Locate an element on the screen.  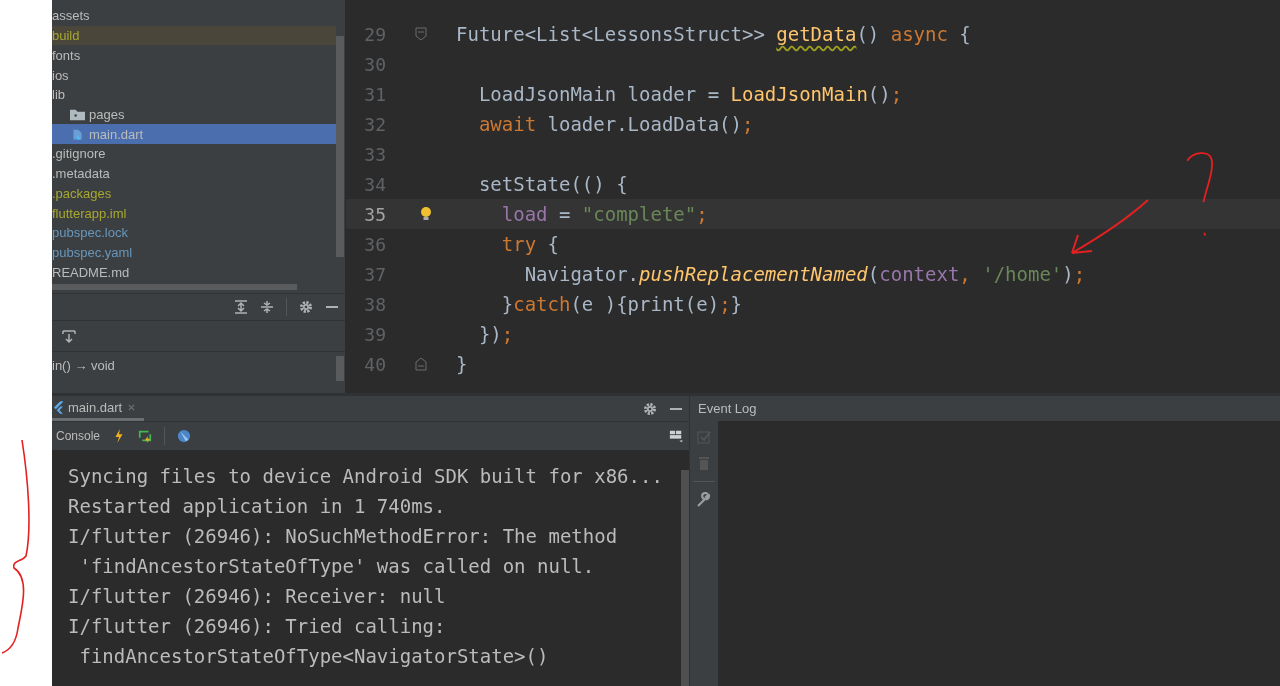
tree-item: .packages is located at coordinates (194, 193).